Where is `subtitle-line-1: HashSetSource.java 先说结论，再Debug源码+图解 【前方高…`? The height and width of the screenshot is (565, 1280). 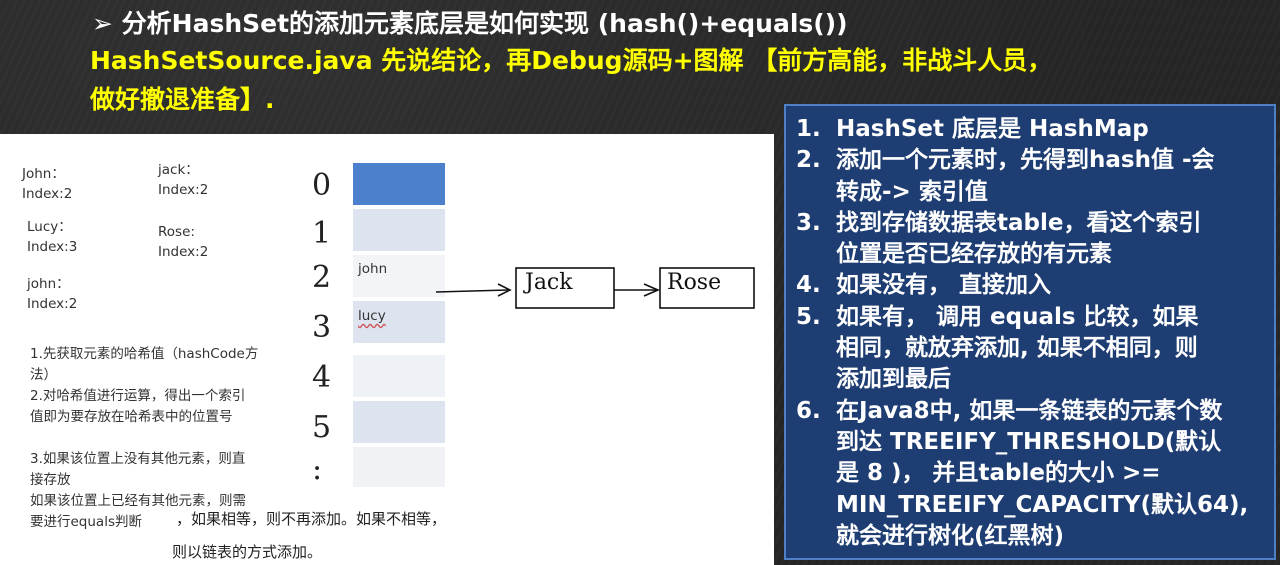 subtitle-line-1: HashSetSource.java 先说结论，再Debug源码+图解 【前方高… is located at coordinates (571, 60).